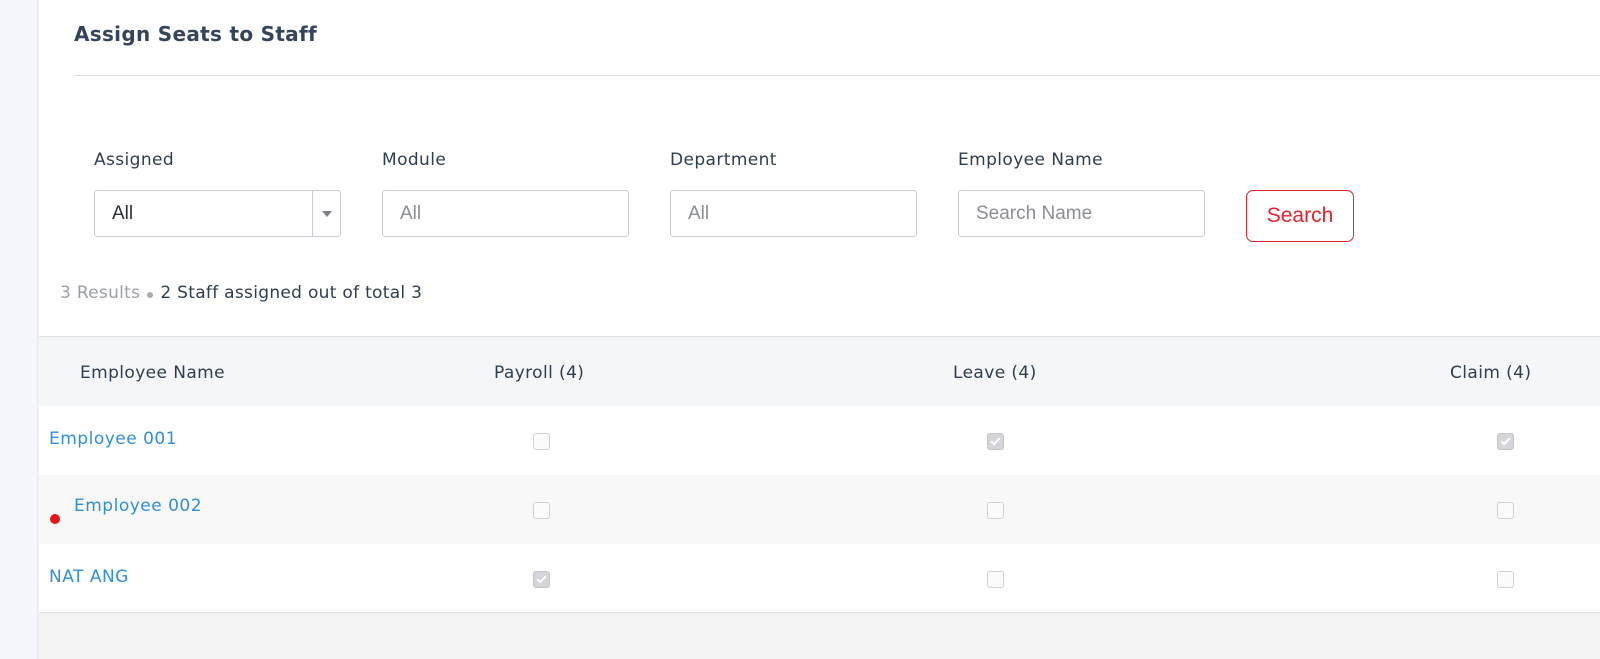 Image resolution: width=1600 pixels, height=659 pixels. Describe the element at coordinates (539, 373) in the screenshot. I see `column-header-payroll: Payroll (4)` at that location.